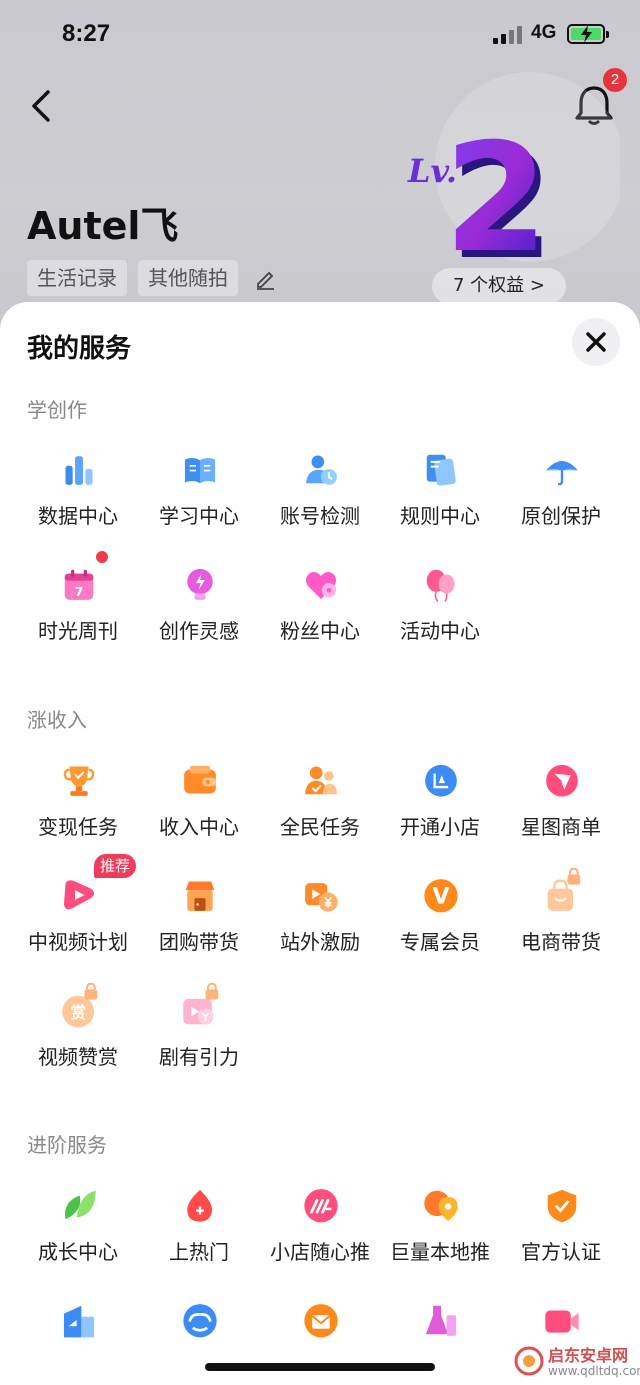 Image resolution: width=640 pixels, height=1385 pixels. Describe the element at coordinates (321, 586) in the screenshot. I see `heart-icon` at that location.